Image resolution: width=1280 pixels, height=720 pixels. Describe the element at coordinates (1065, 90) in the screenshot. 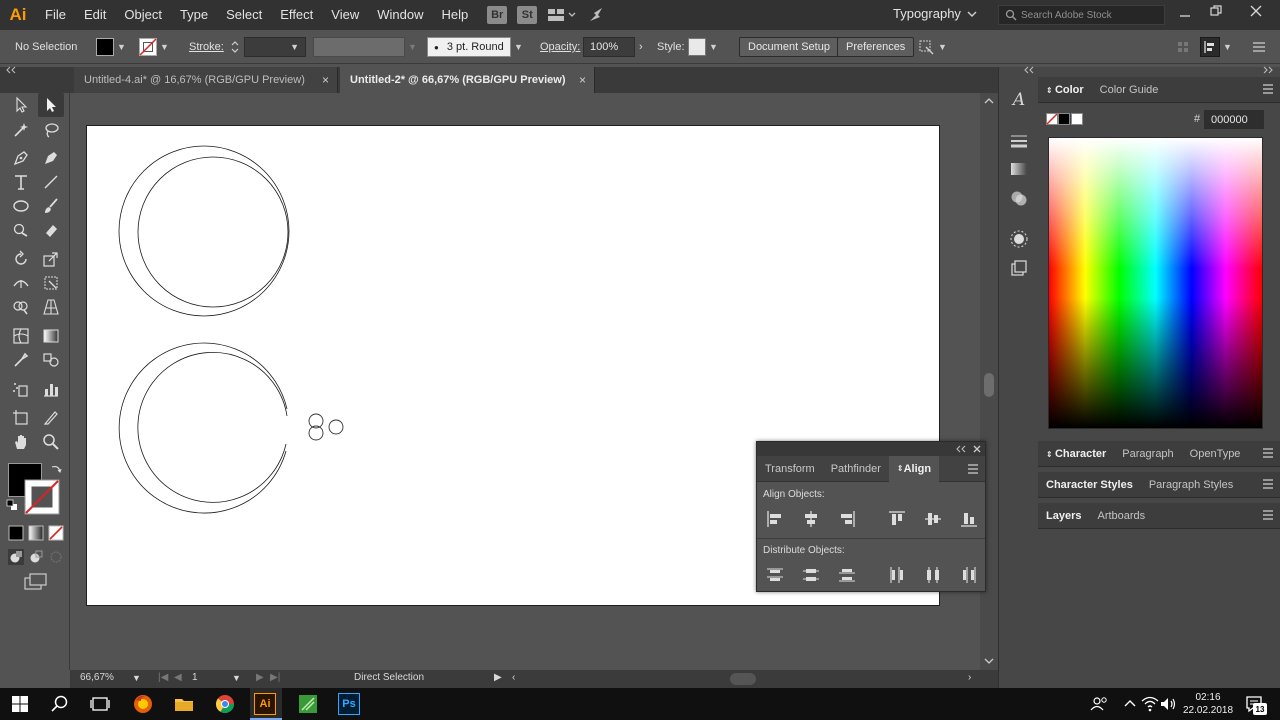

I see `tab-color: ⇕ Color` at that location.